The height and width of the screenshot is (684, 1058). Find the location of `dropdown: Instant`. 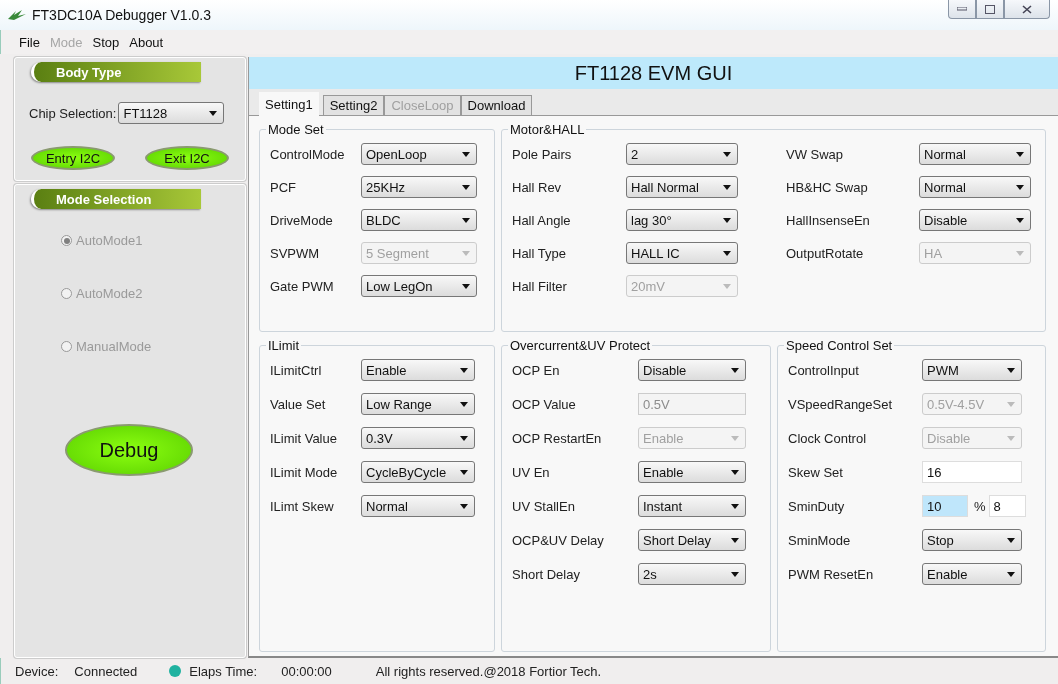

dropdown: Instant is located at coordinates (692, 506).